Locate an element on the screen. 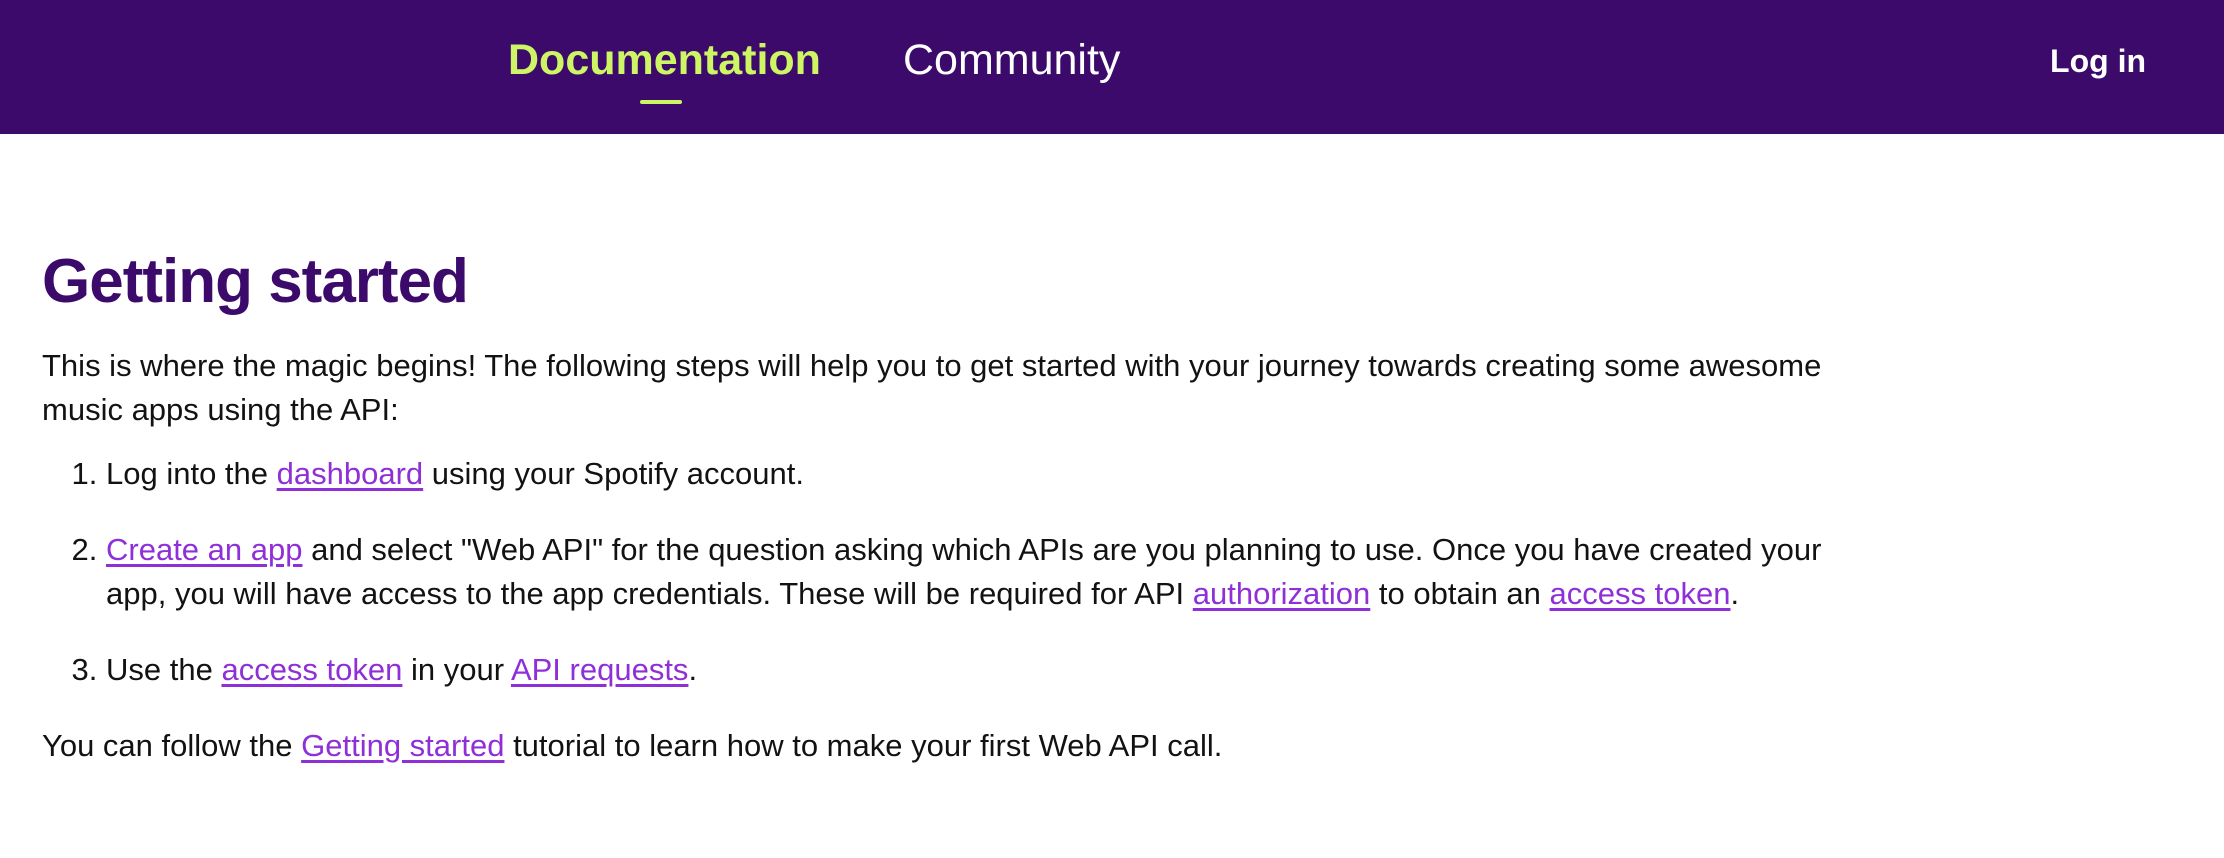 The image size is (2224, 858). page-title: Getting started is located at coordinates (255, 281).